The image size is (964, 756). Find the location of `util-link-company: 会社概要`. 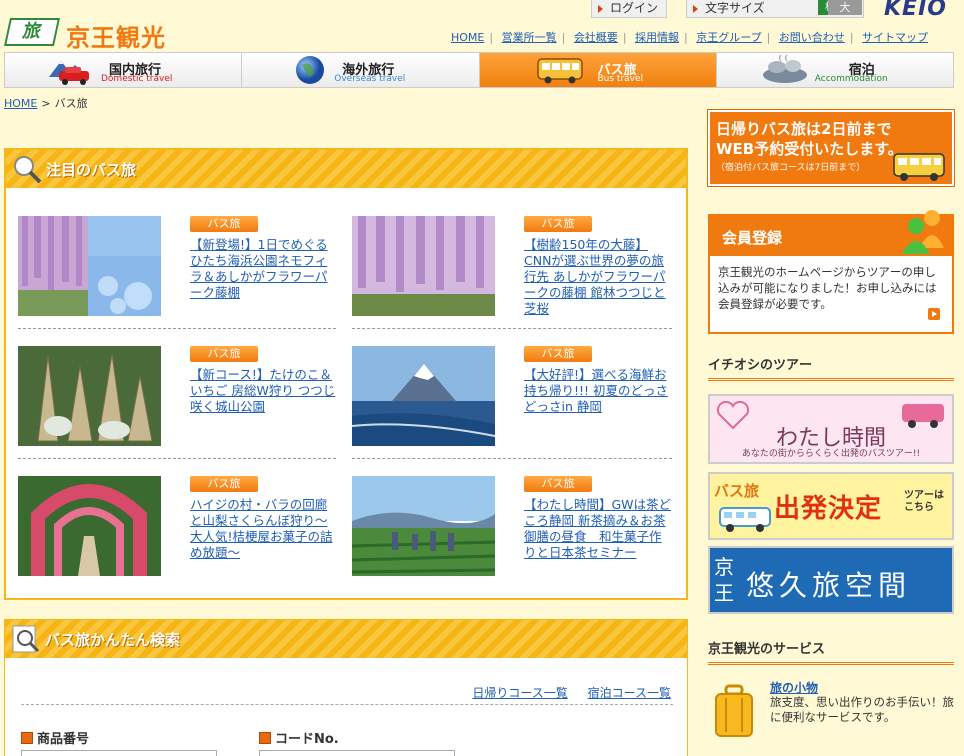

util-link-company: 会社概要 is located at coordinates (596, 37).